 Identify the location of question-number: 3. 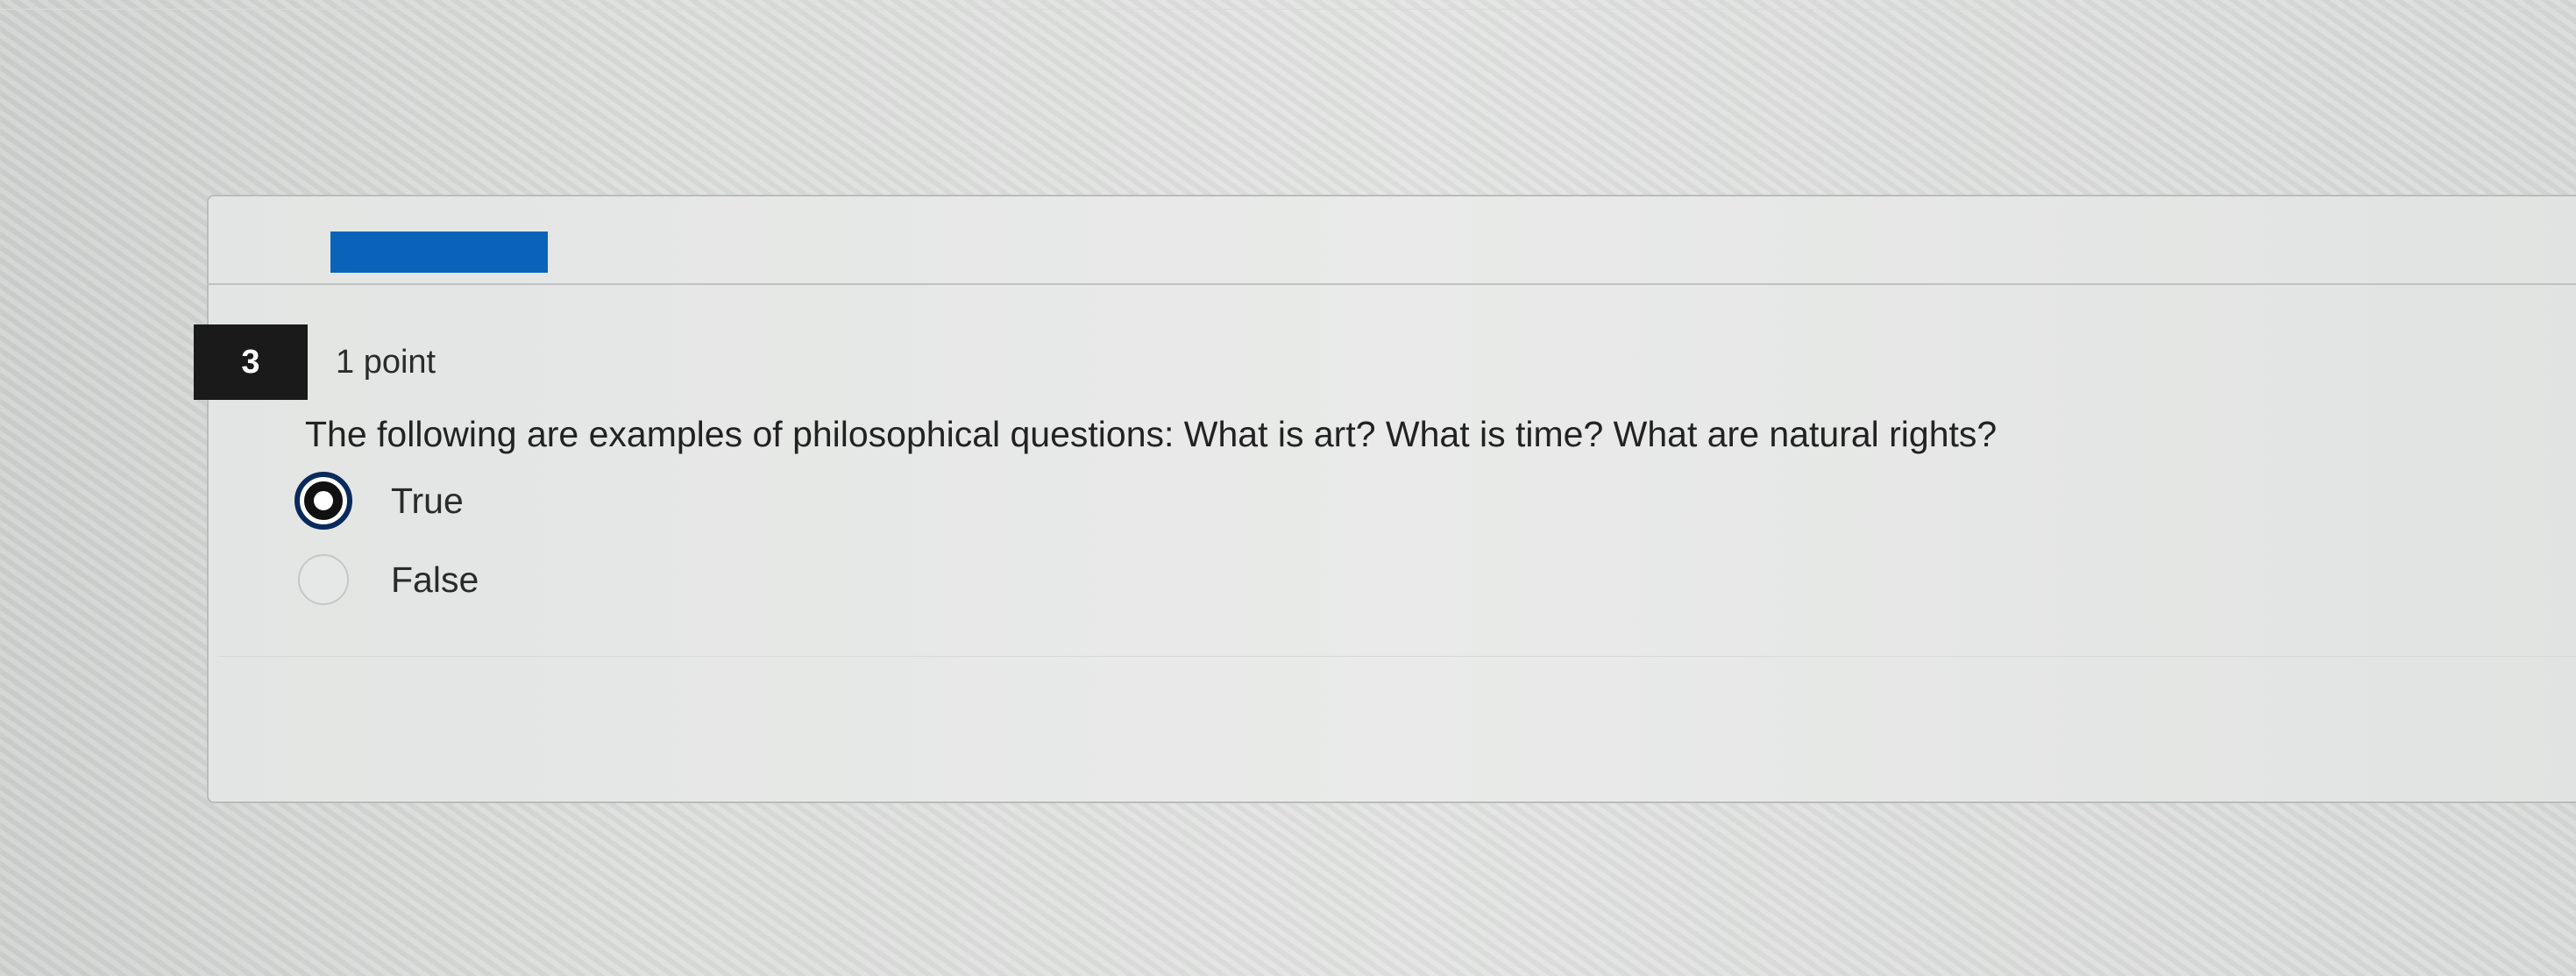
(251, 362).